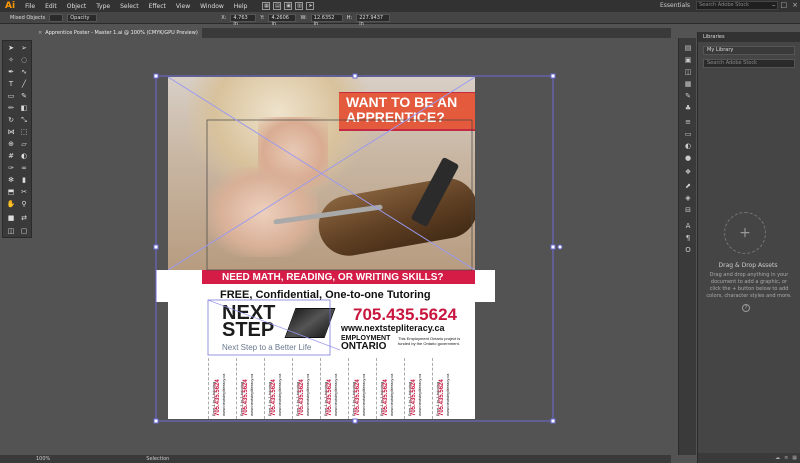  Describe the element at coordinates (11, 156) in the screenshot. I see `mesh-tool-icon: #` at that location.